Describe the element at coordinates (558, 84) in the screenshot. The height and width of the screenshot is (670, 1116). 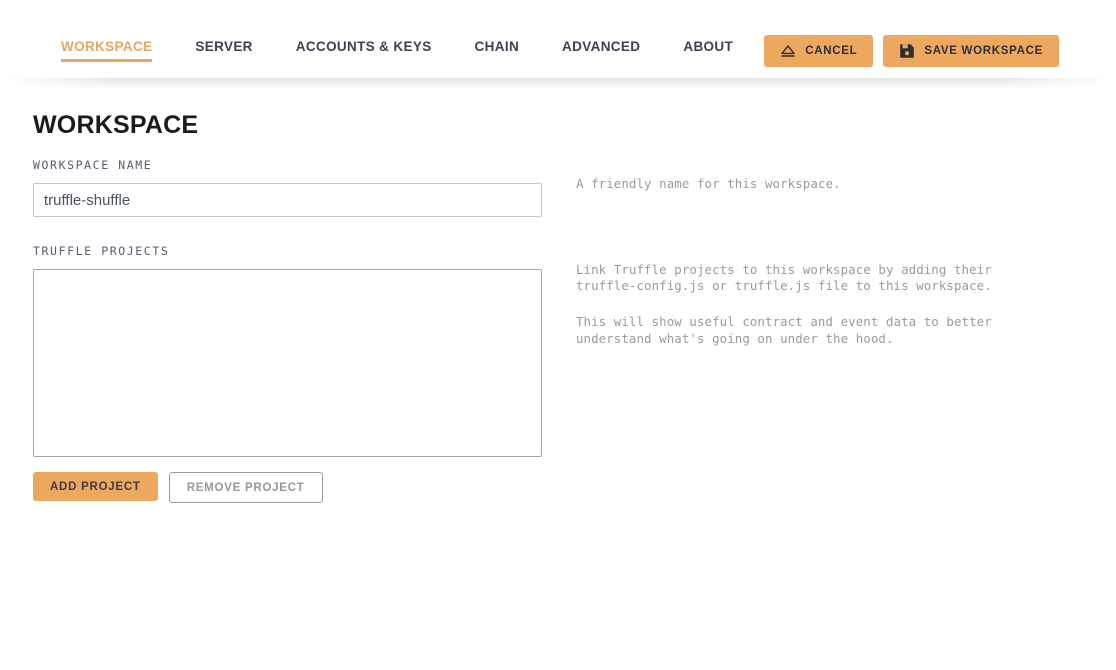
I see `header-shadow-divider` at that location.